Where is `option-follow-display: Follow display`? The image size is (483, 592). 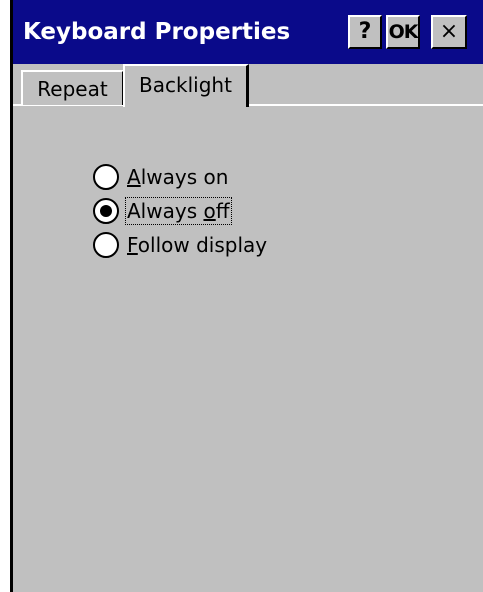 option-follow-display: Follow display is located at coordinates (181, 245).